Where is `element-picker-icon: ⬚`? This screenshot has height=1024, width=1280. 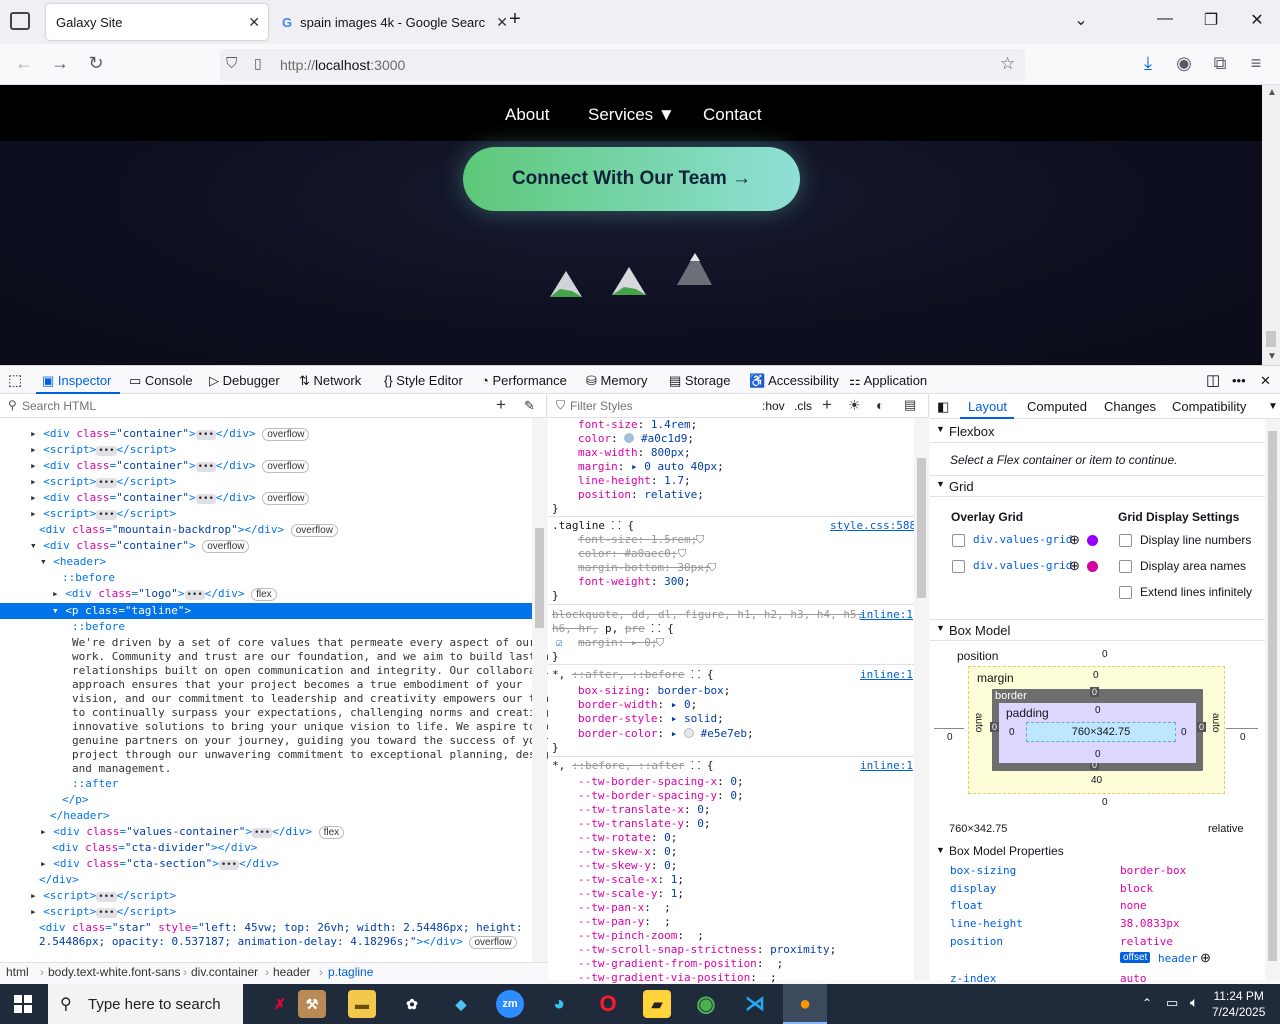 element-picker-icon: ⬚ is located at coordinates (15, 380).